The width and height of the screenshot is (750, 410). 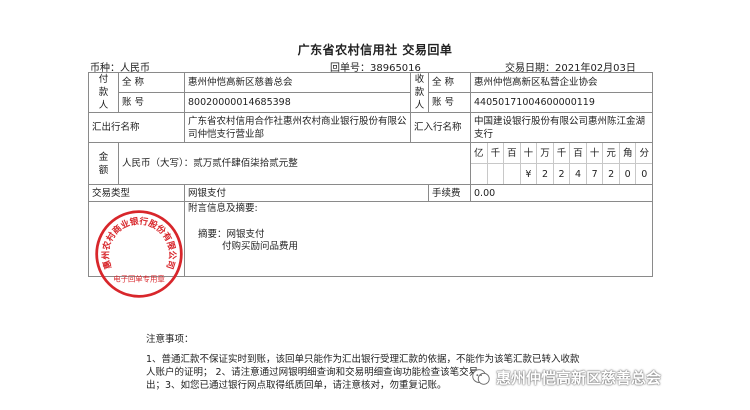 I want to click on unit-qian: 千, so click(x=495, y=153).